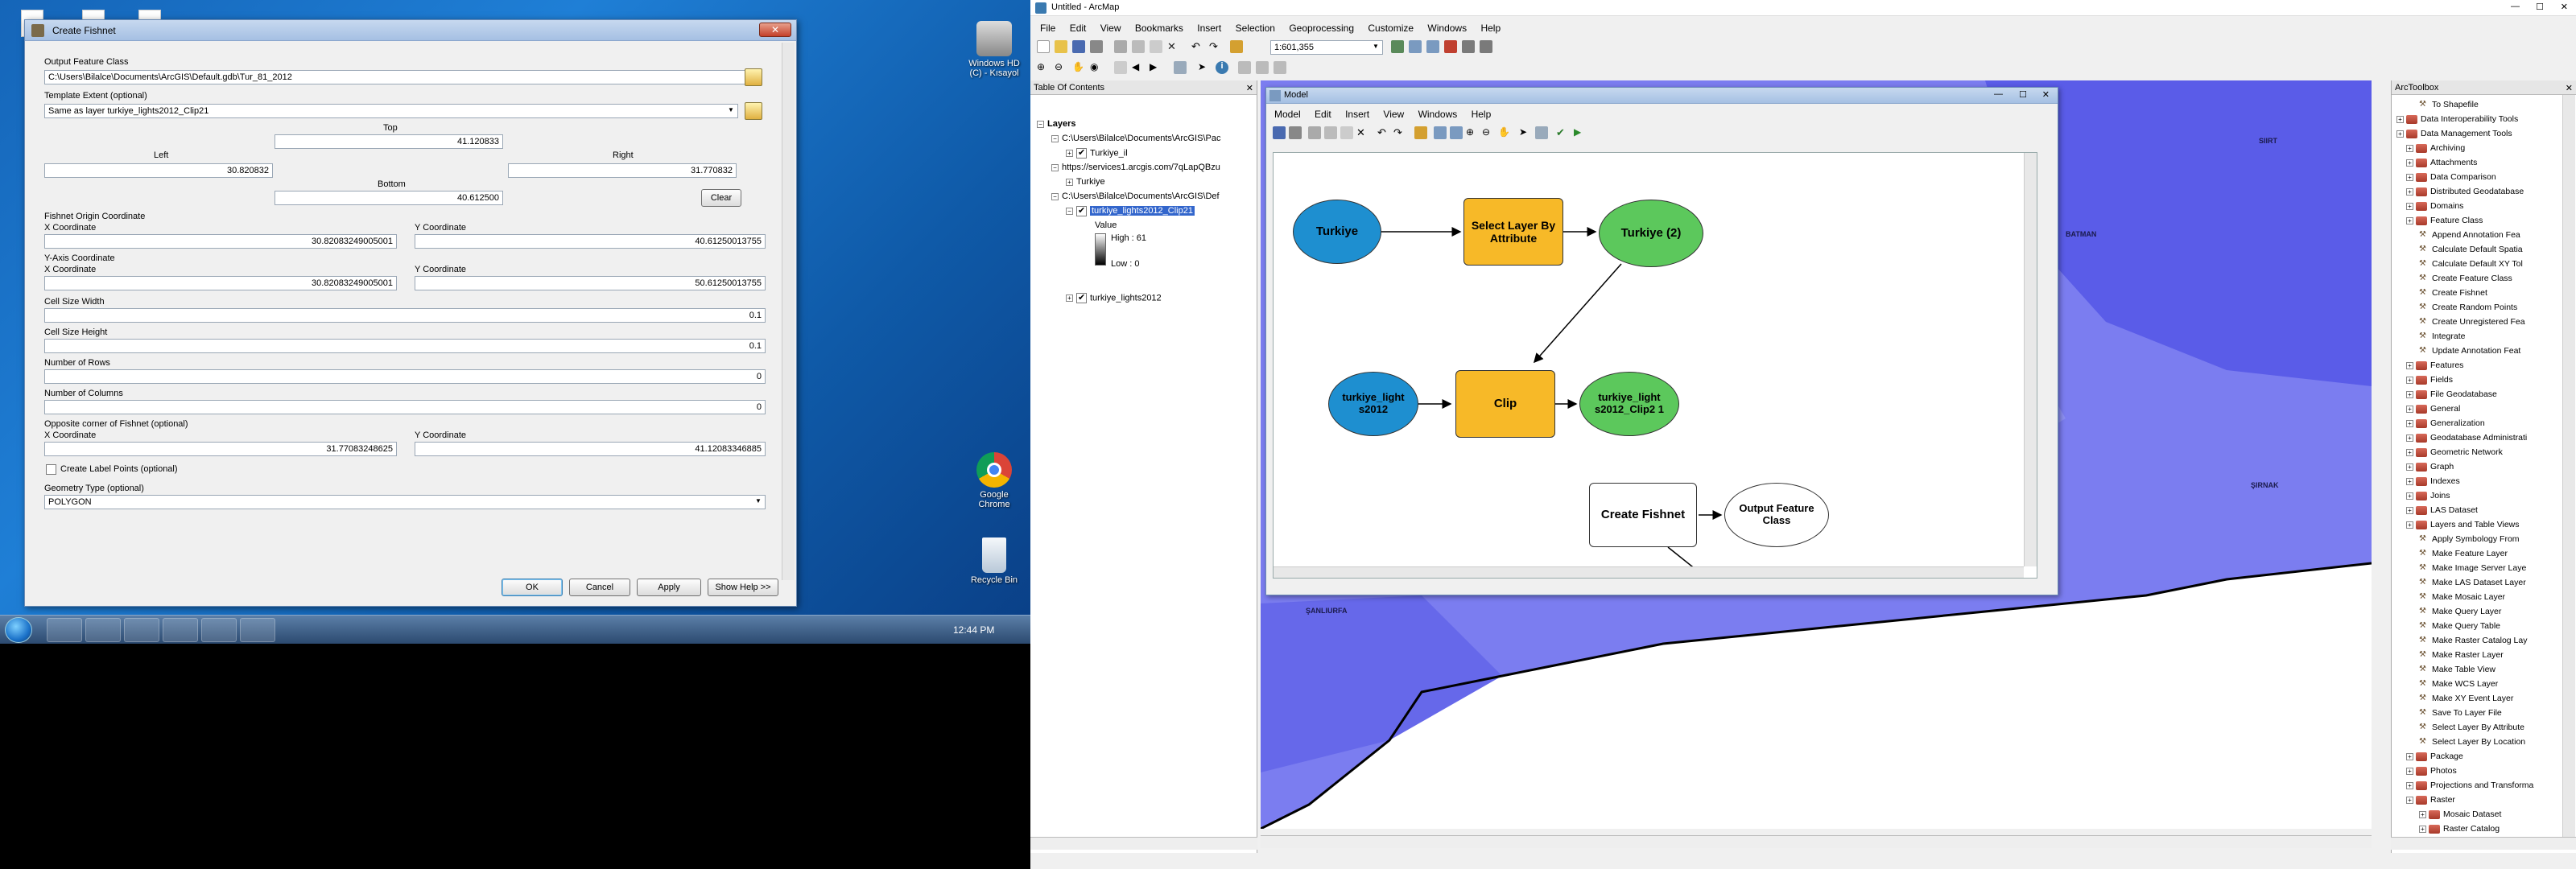  What do you see at coordinates (1209, 28) in the screenshot?
I see `menu-insert: Insert` at bounding box center [1209, 28].